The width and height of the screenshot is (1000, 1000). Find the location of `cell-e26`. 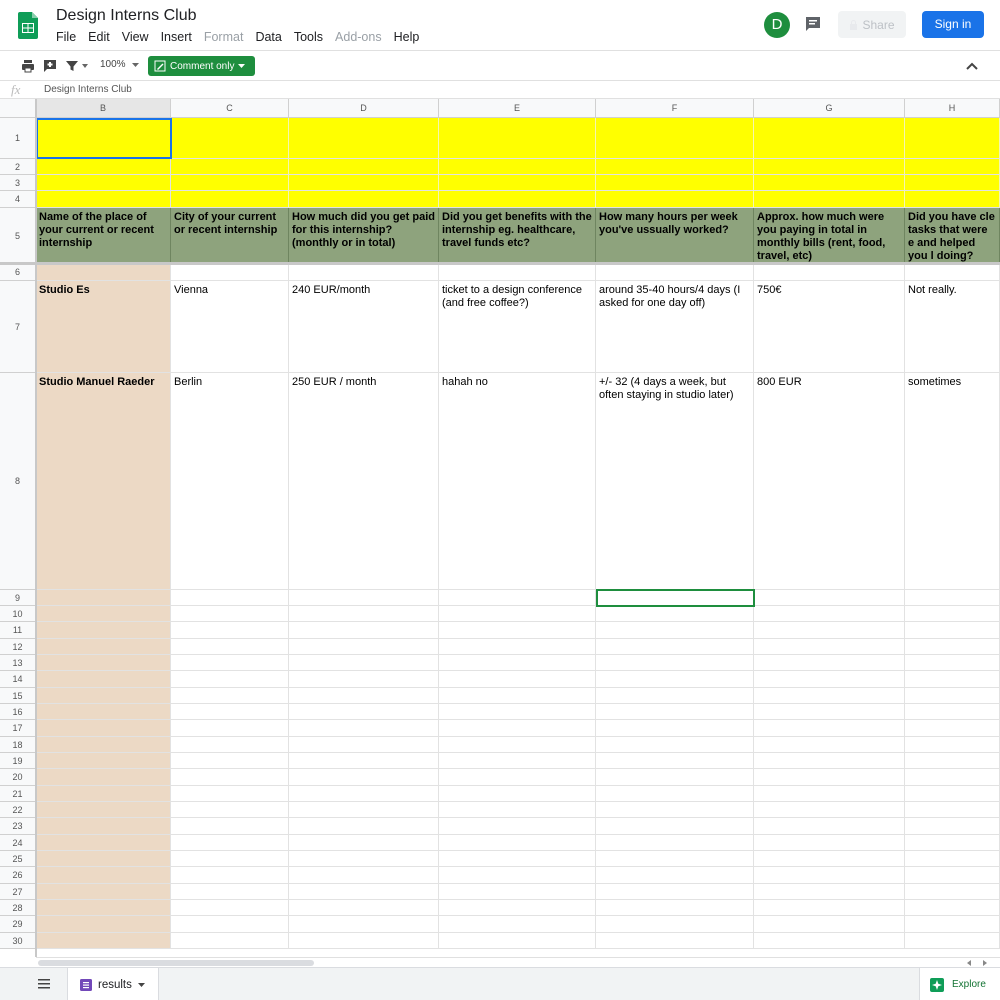

cell-e26 is located at coordinates (517, 875).